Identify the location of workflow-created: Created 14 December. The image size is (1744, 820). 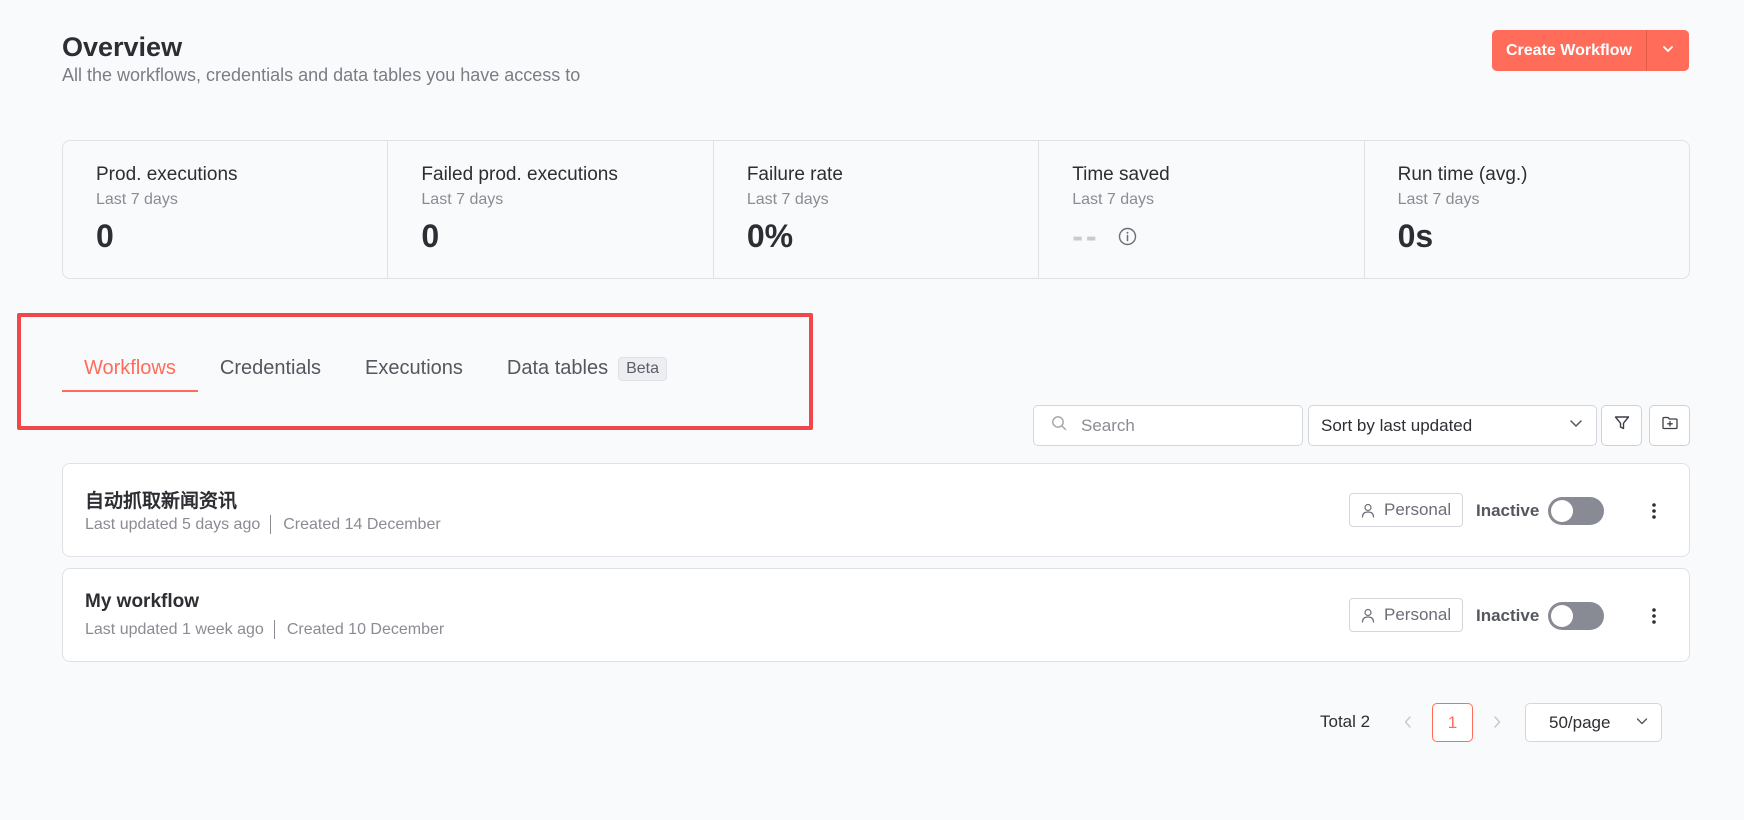
(362, 524).